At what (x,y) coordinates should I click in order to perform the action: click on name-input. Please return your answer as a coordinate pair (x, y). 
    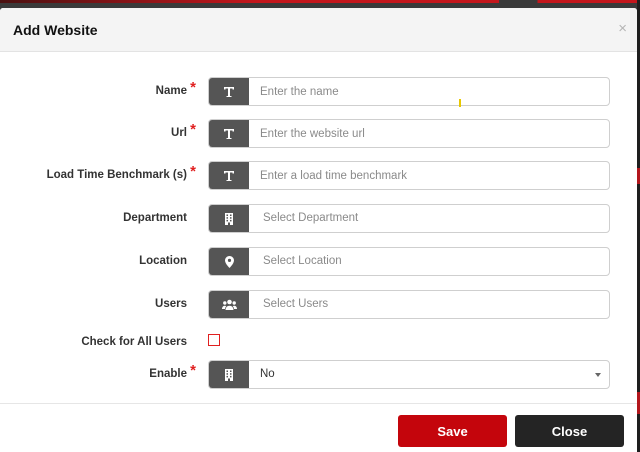
    Looking at the image, I should click on (429, 91).